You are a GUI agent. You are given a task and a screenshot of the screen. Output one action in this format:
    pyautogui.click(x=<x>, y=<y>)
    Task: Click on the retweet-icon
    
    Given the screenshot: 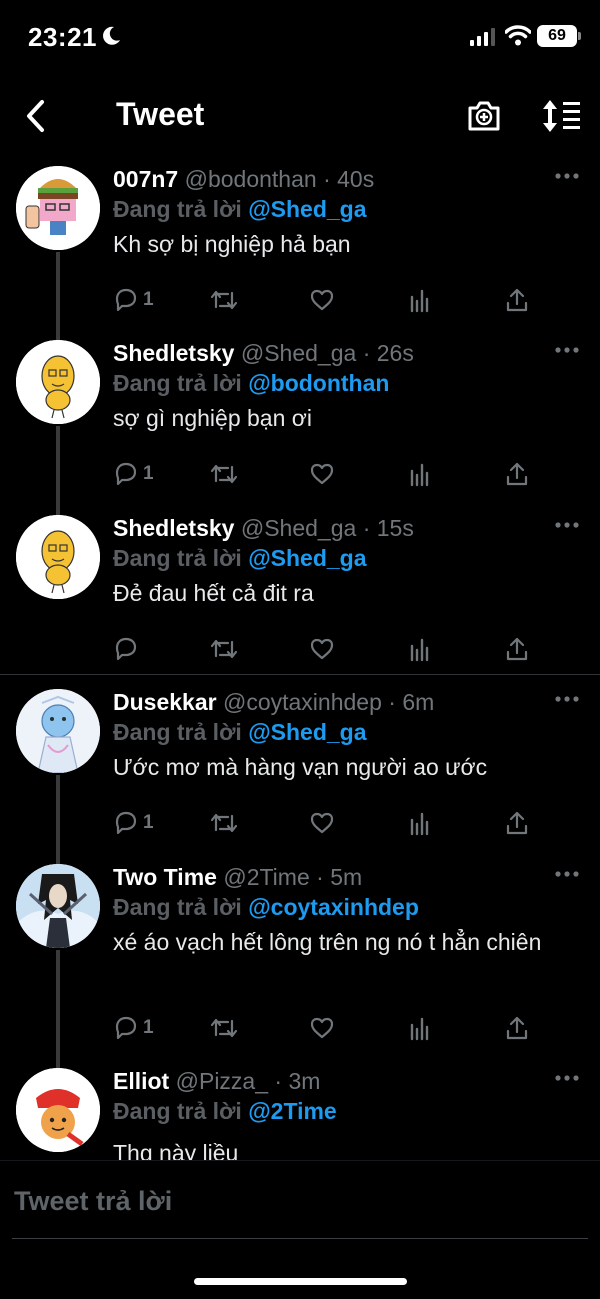 What is the action you would take?
    pyautogui.click(x=224, y=474)
    